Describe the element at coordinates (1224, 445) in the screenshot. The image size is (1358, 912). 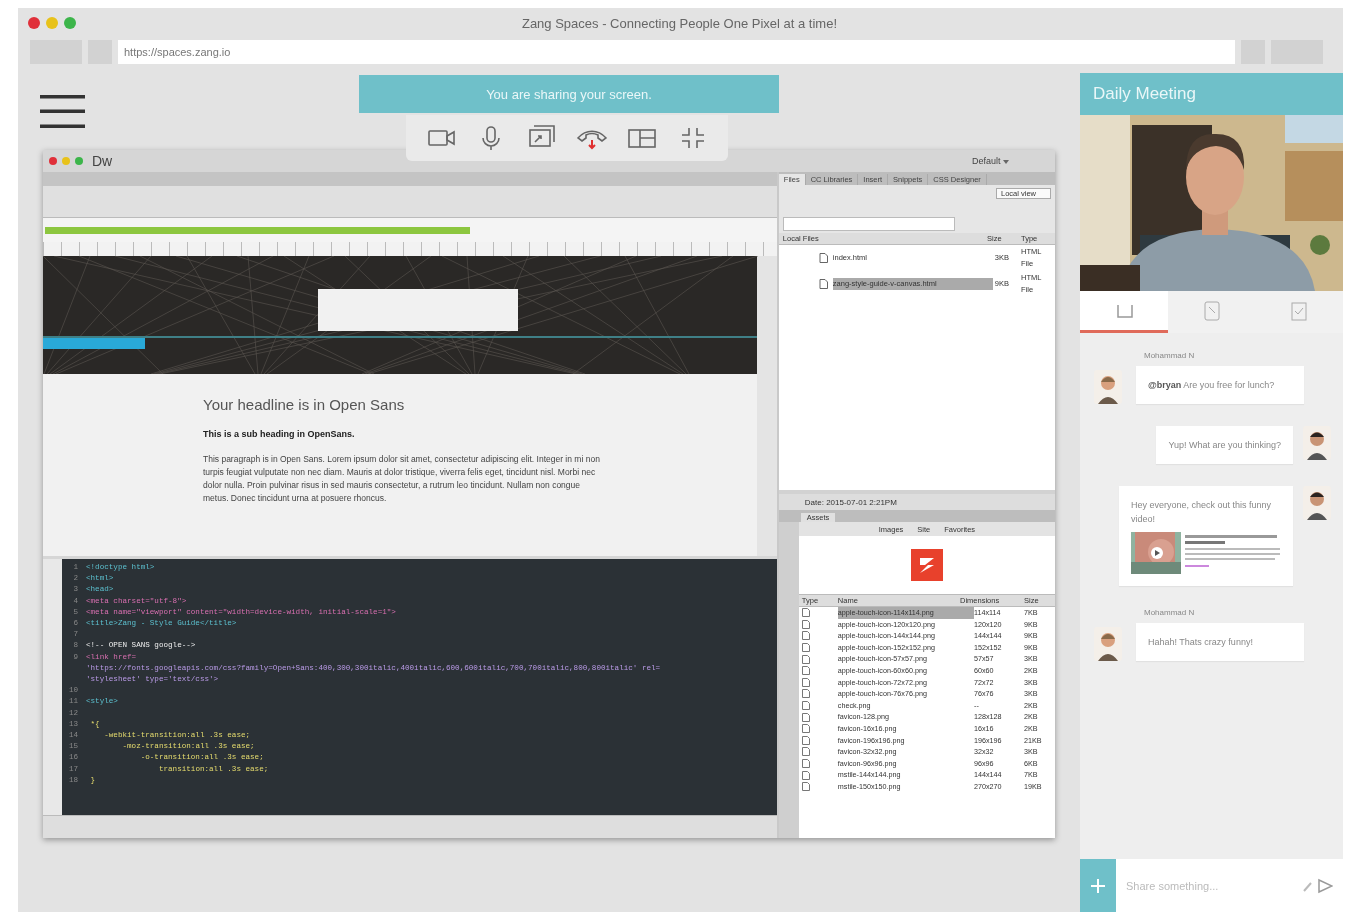
I see `message-text: Yup! What are you thinking?` at that location.